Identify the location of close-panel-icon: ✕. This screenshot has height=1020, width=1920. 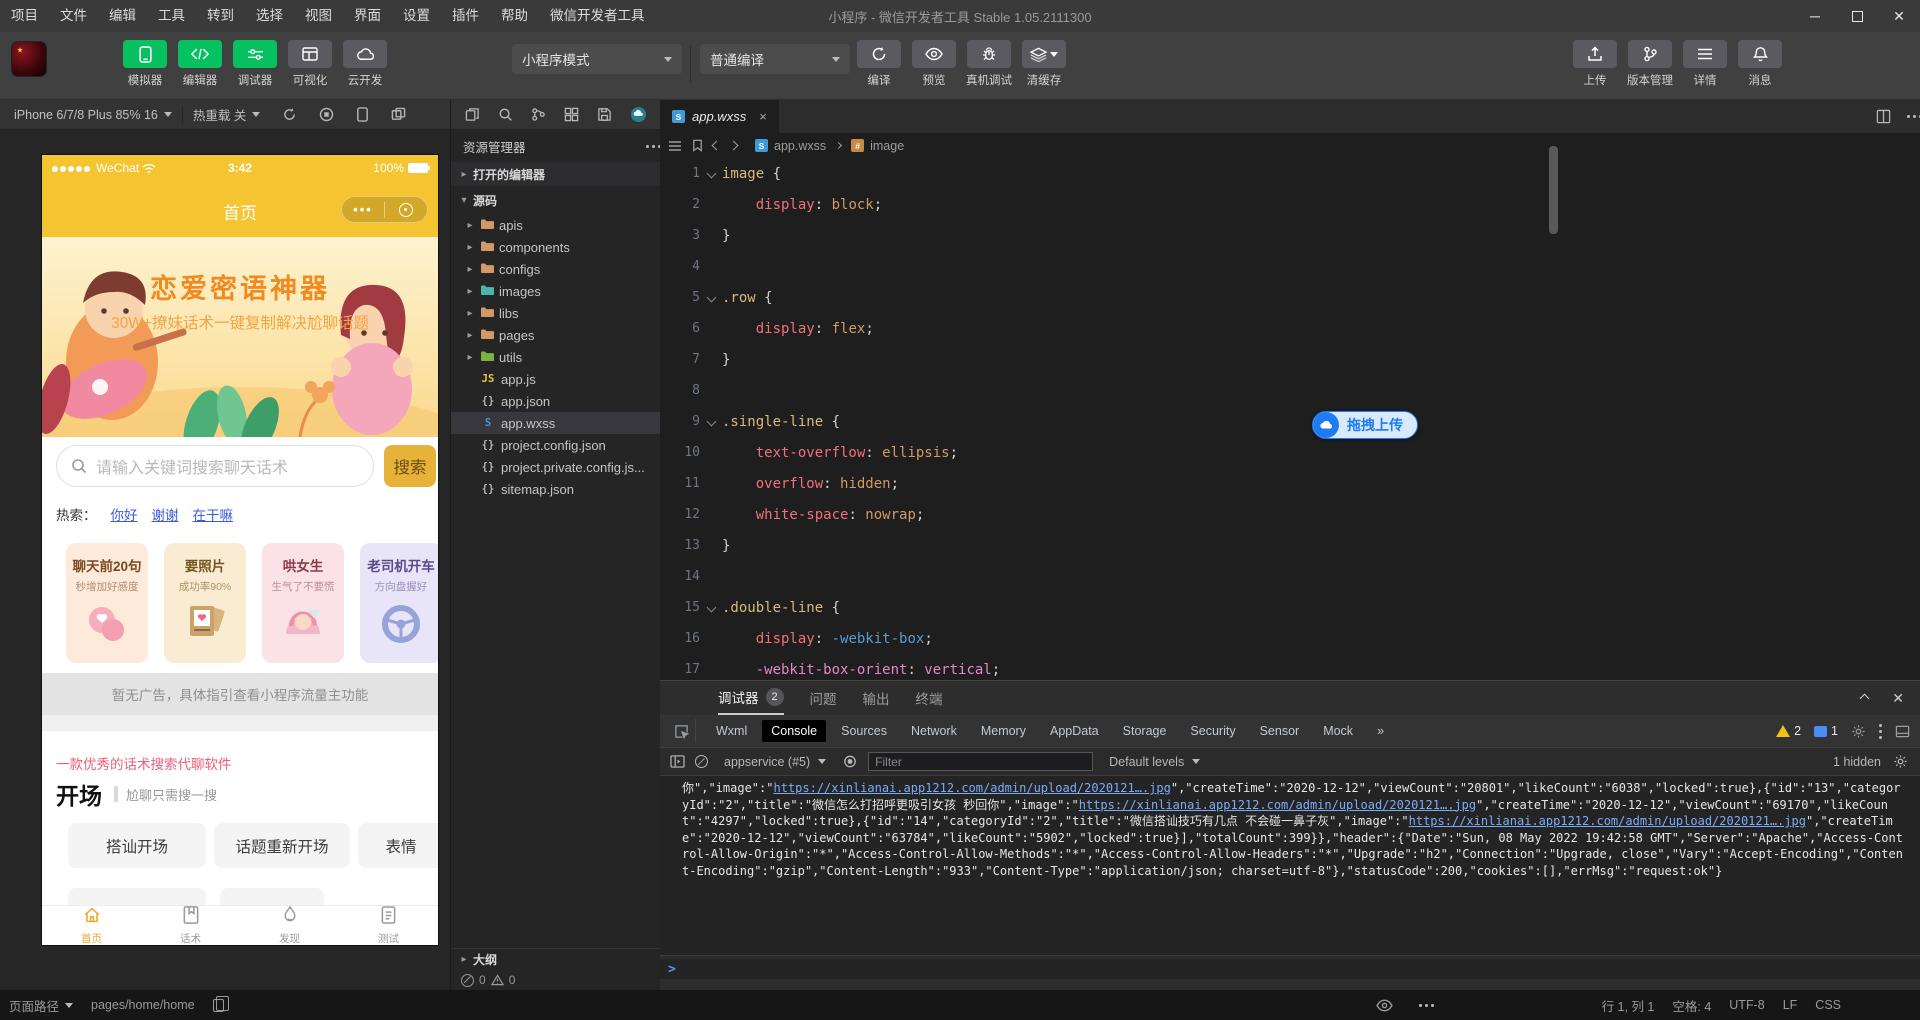
(1898, 698).